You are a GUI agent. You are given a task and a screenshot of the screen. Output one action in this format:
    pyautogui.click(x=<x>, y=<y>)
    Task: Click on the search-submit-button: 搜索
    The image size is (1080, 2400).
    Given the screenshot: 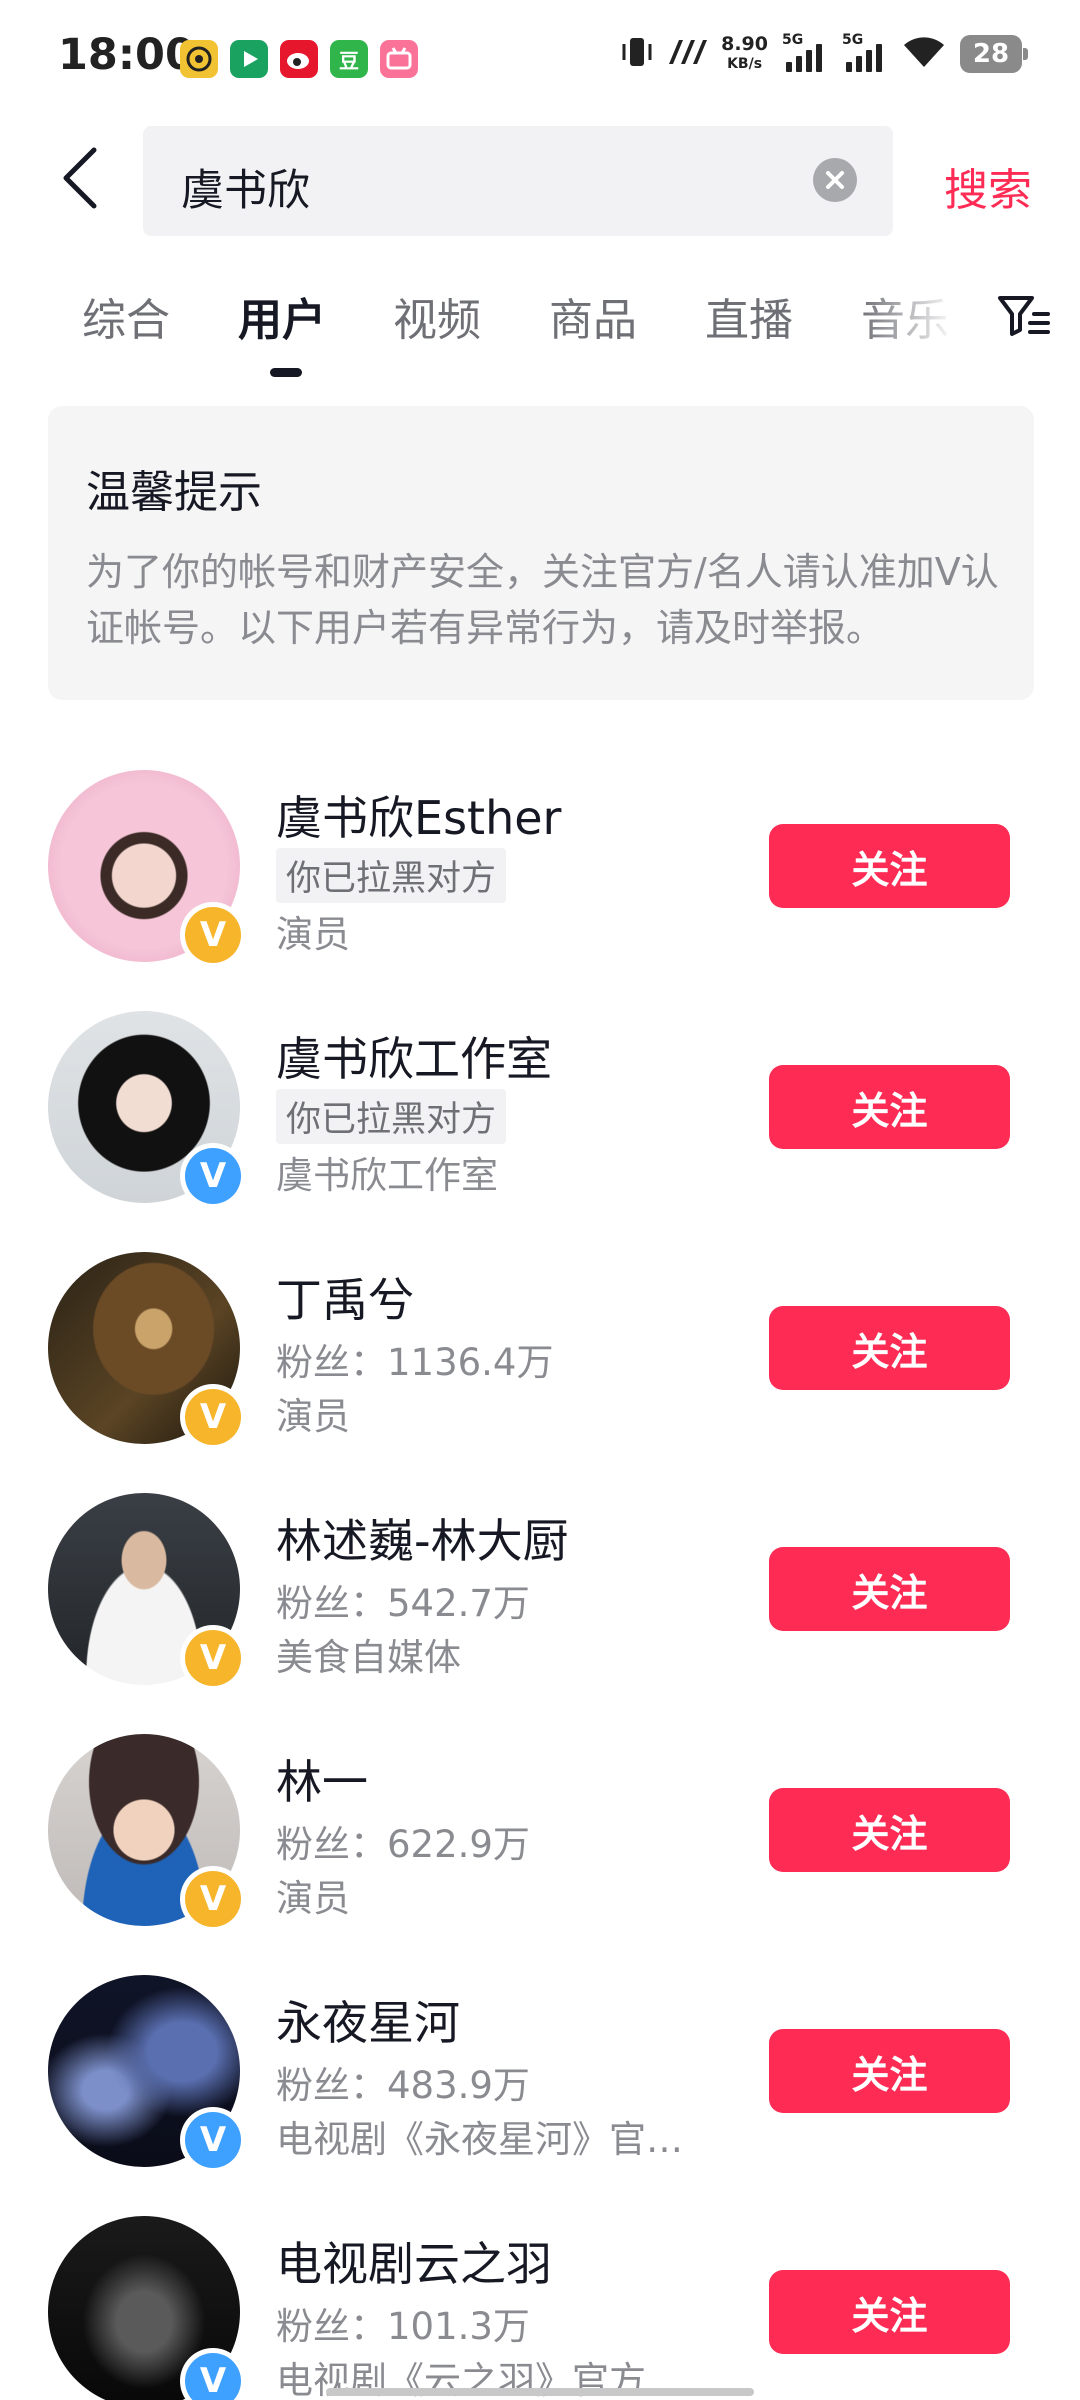 What is the action you would take?
    pyautogui.click(x=988, y=186)
    